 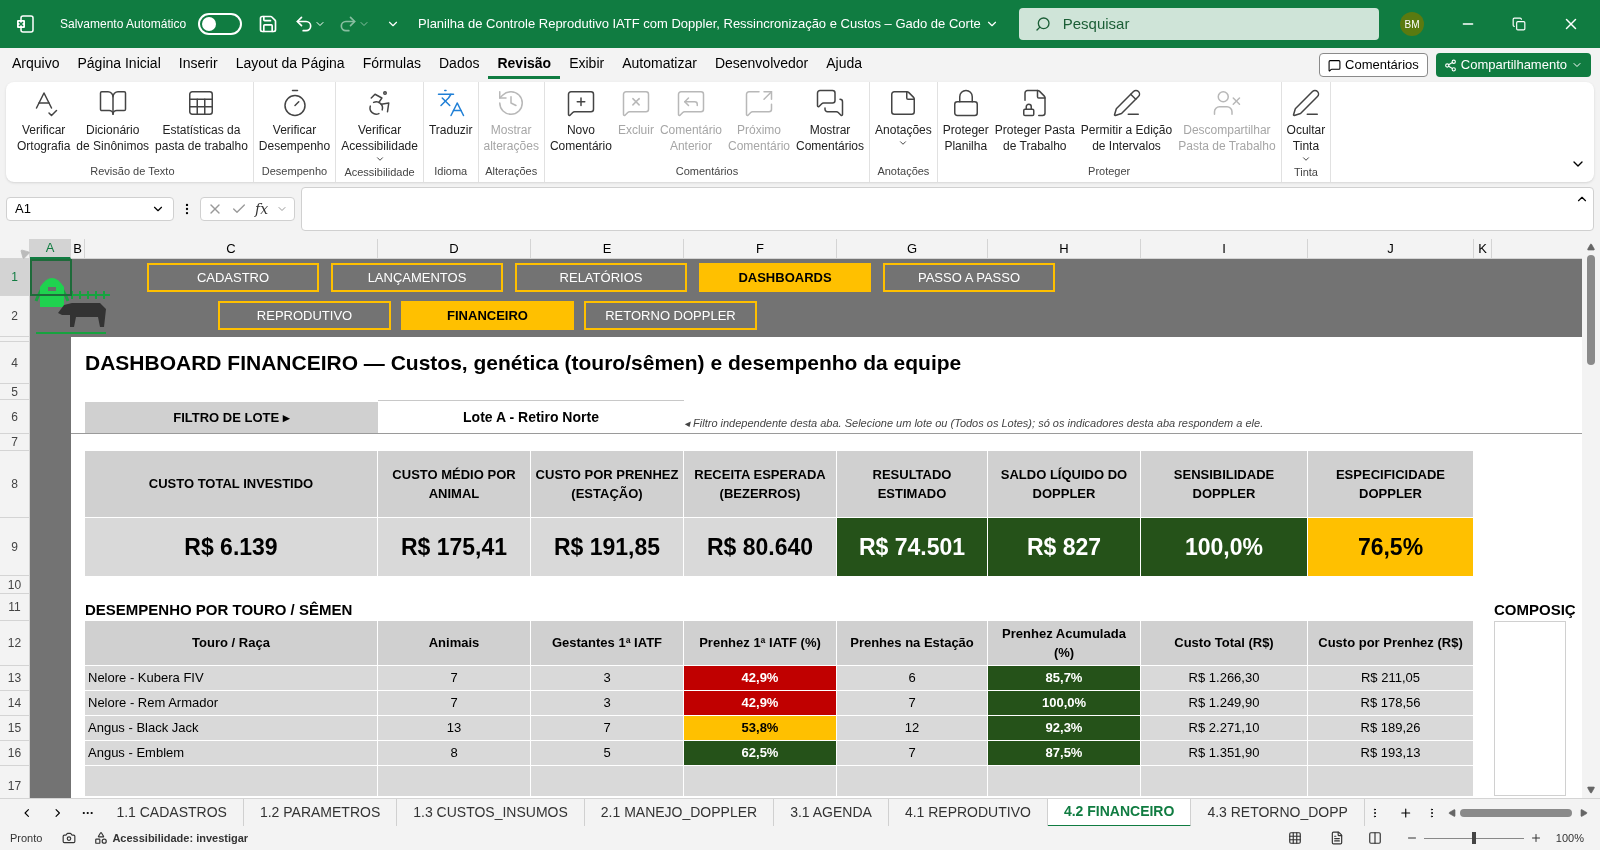 I want to click on menu-tab: Ajuda, so click(x=844, y=65).